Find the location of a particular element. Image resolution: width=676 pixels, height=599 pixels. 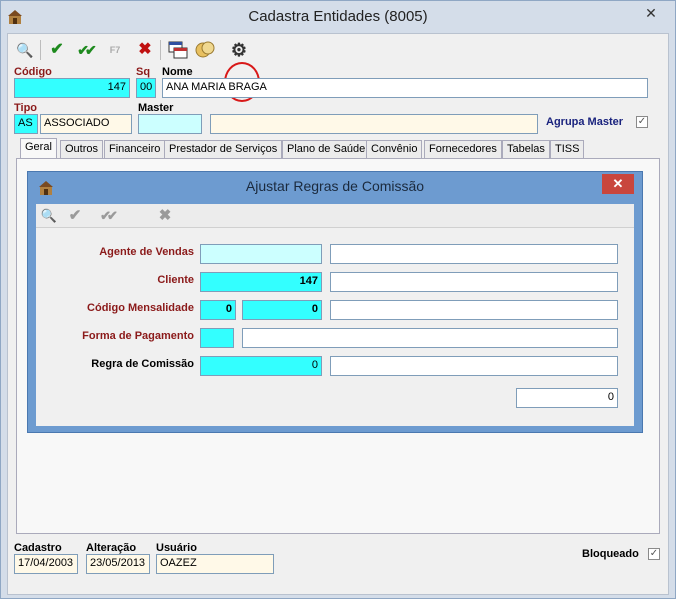

tipo-label: Tipo is located at coordinates (26, 108).